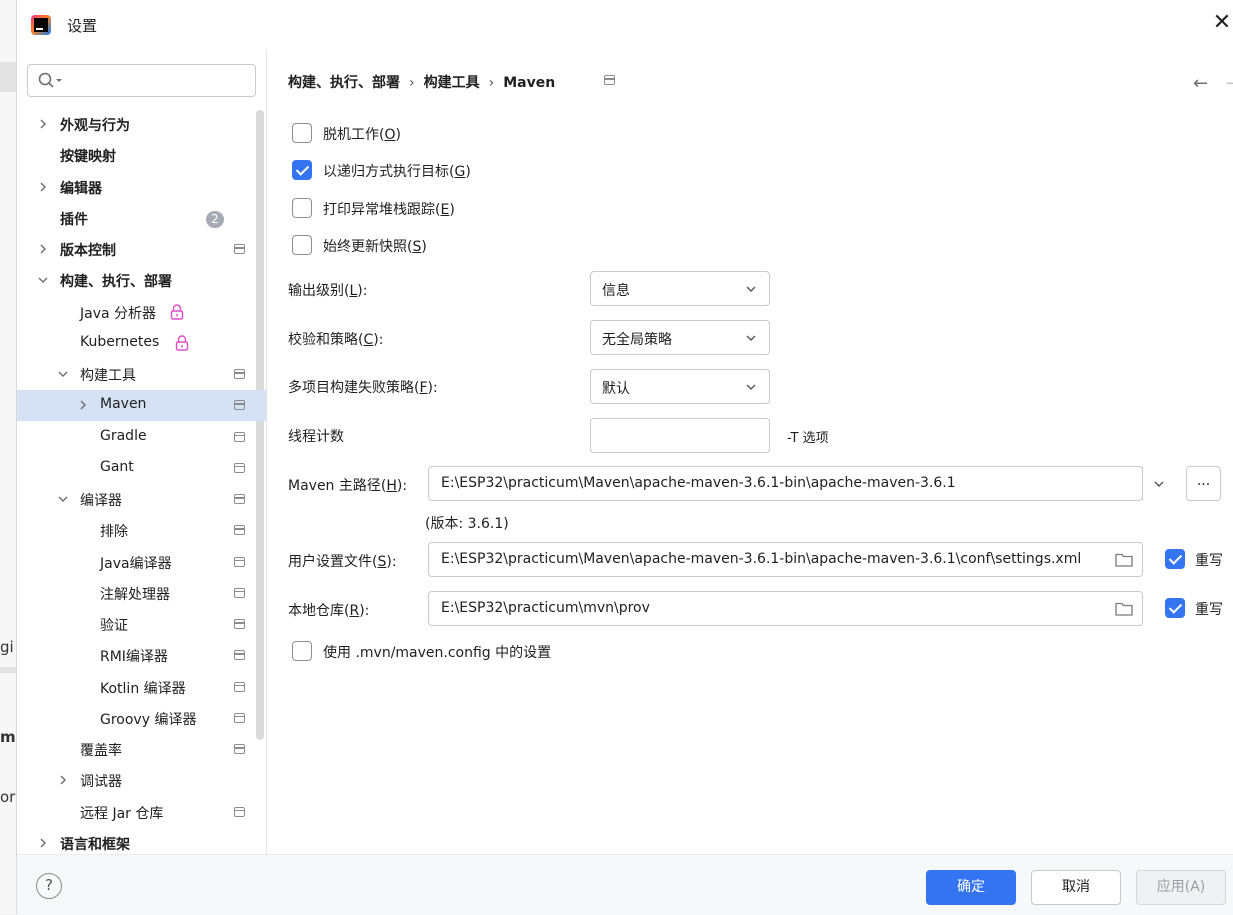 The image size is (1233, 915). I want to click on tree-item: 按键映射, so click(141, 155).